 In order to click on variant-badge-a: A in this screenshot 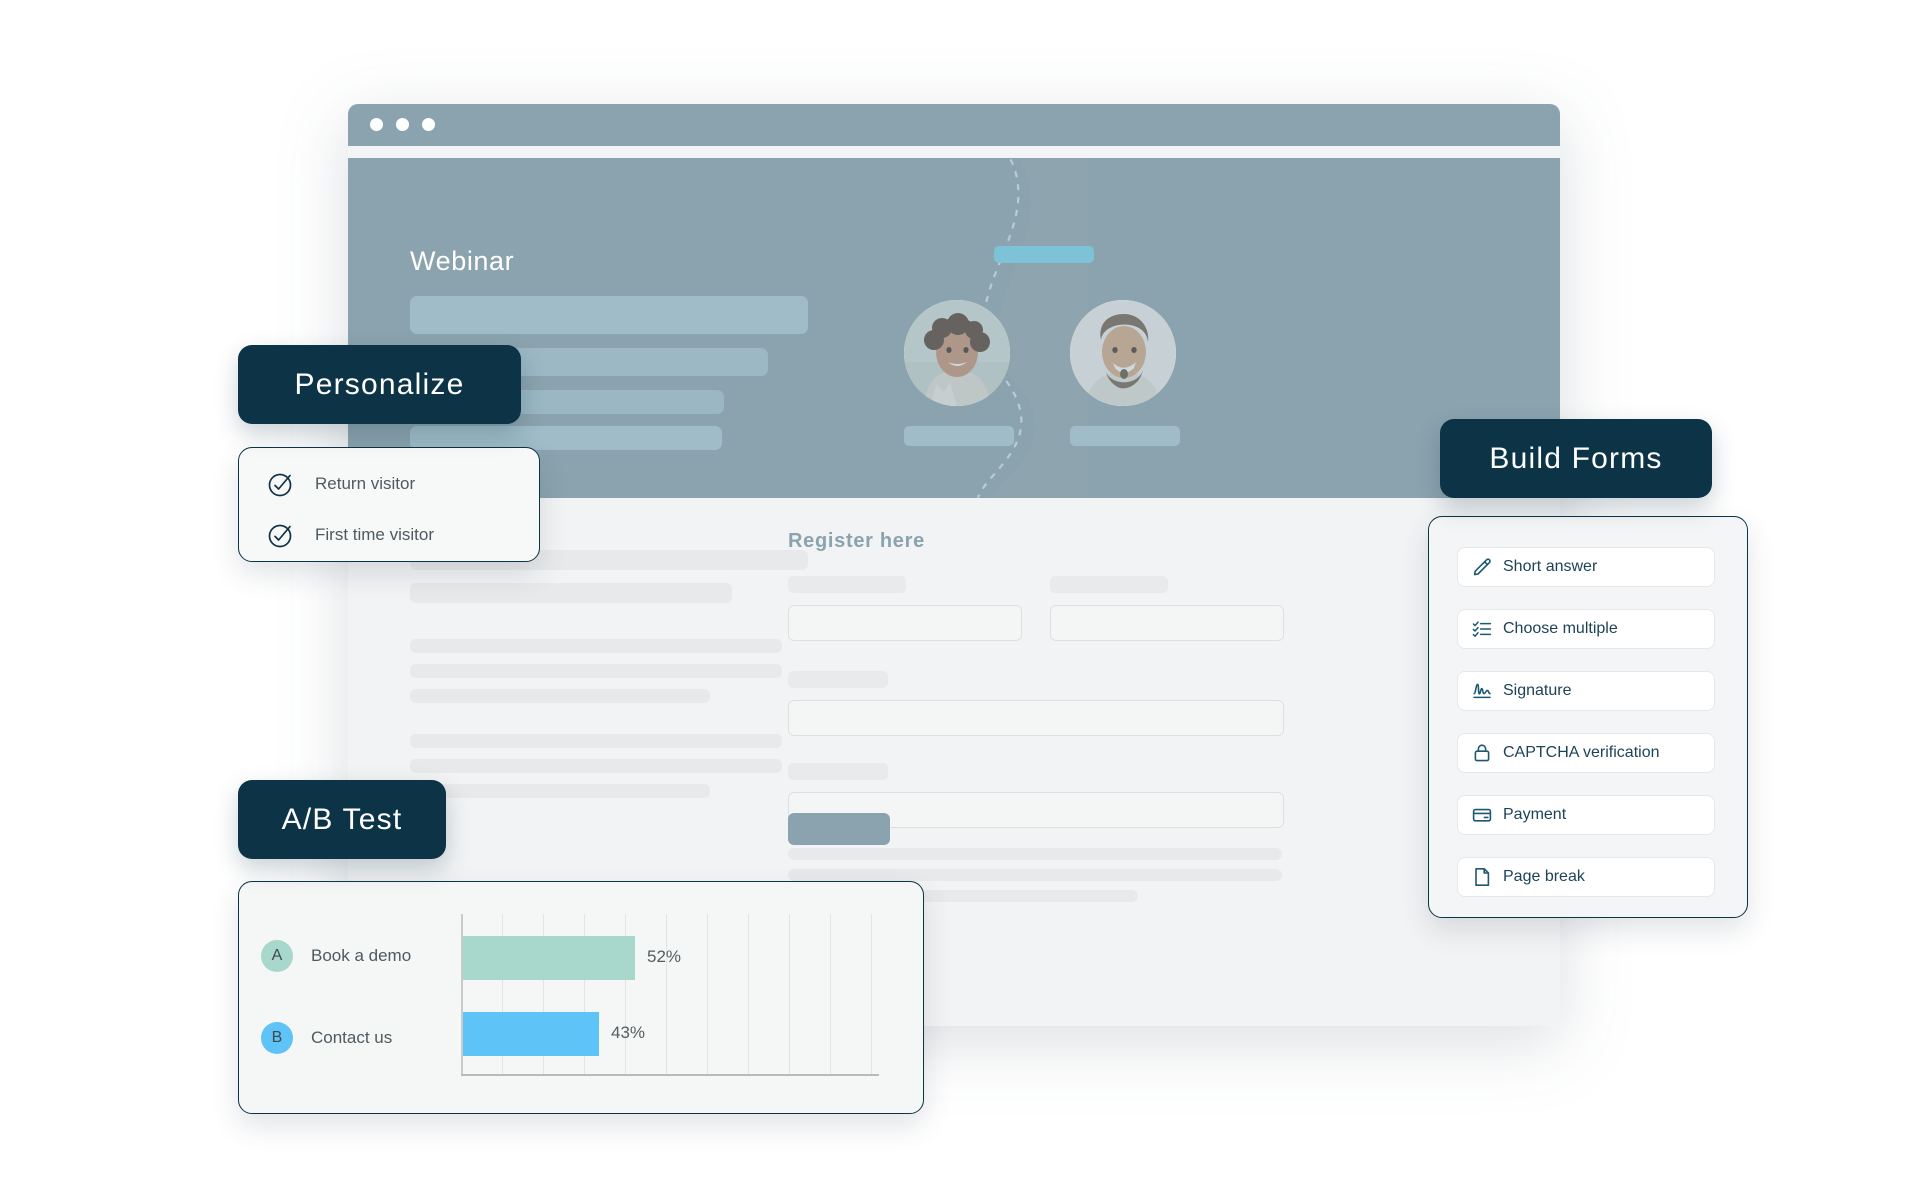, I will do `click(277, 956)`.